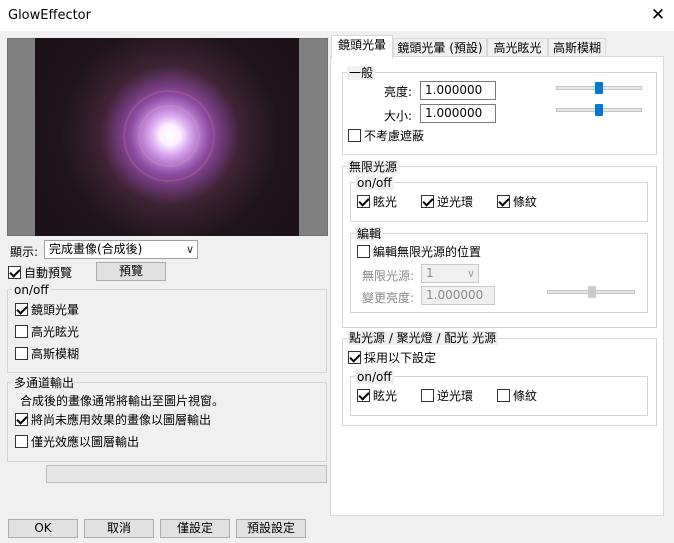  Describe the element at coordinates (458, 295) in the screenshot. I see `change-brightness-input: 1.000000` at that location.